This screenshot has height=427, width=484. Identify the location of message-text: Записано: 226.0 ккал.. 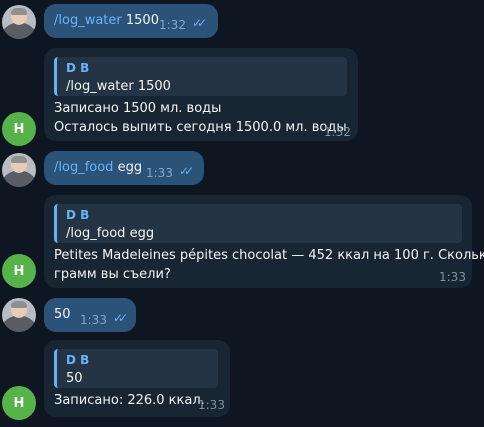
(129, 400).